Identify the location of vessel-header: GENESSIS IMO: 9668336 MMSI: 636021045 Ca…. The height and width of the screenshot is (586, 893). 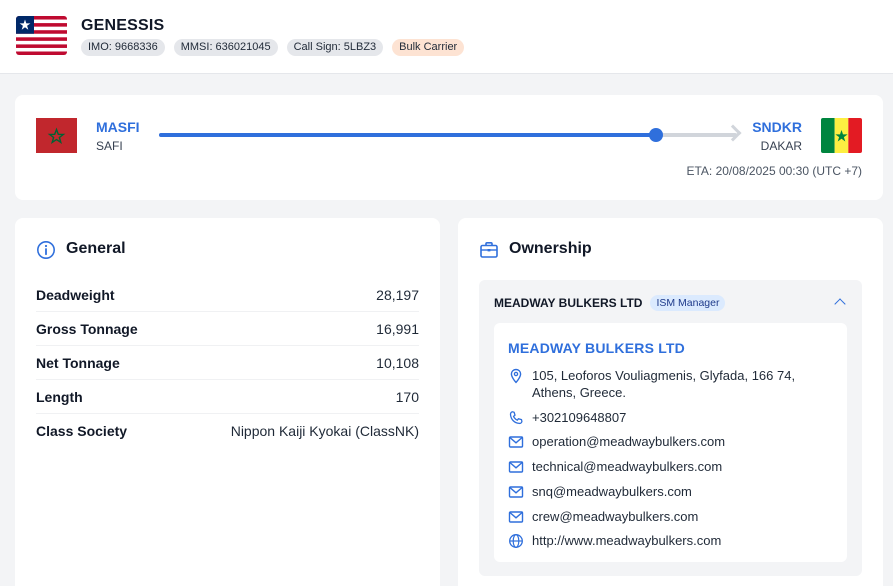
(446, 37).